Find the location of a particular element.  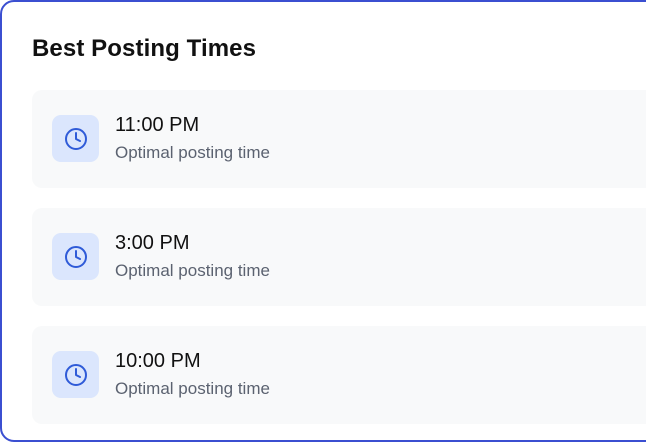

posting-time-value: 3:00 PM is located at coordinates (152, 243).